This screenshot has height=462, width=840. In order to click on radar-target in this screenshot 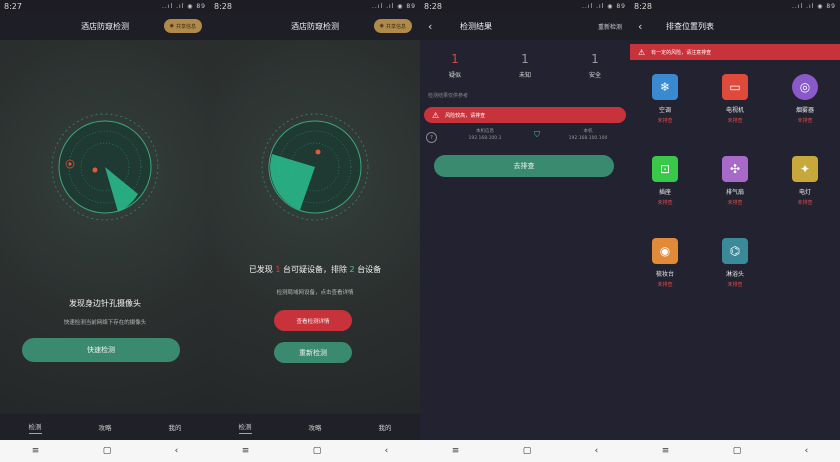, I will do `click(318, 152)`.